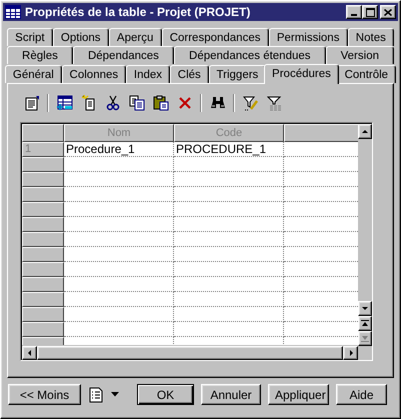 Image resolution: width=401 pixels, height=419 pixels. What do you see at coordinates (189, 74) in the screenshot?
I see `tab: Clés` at bounding box center [189, 74].